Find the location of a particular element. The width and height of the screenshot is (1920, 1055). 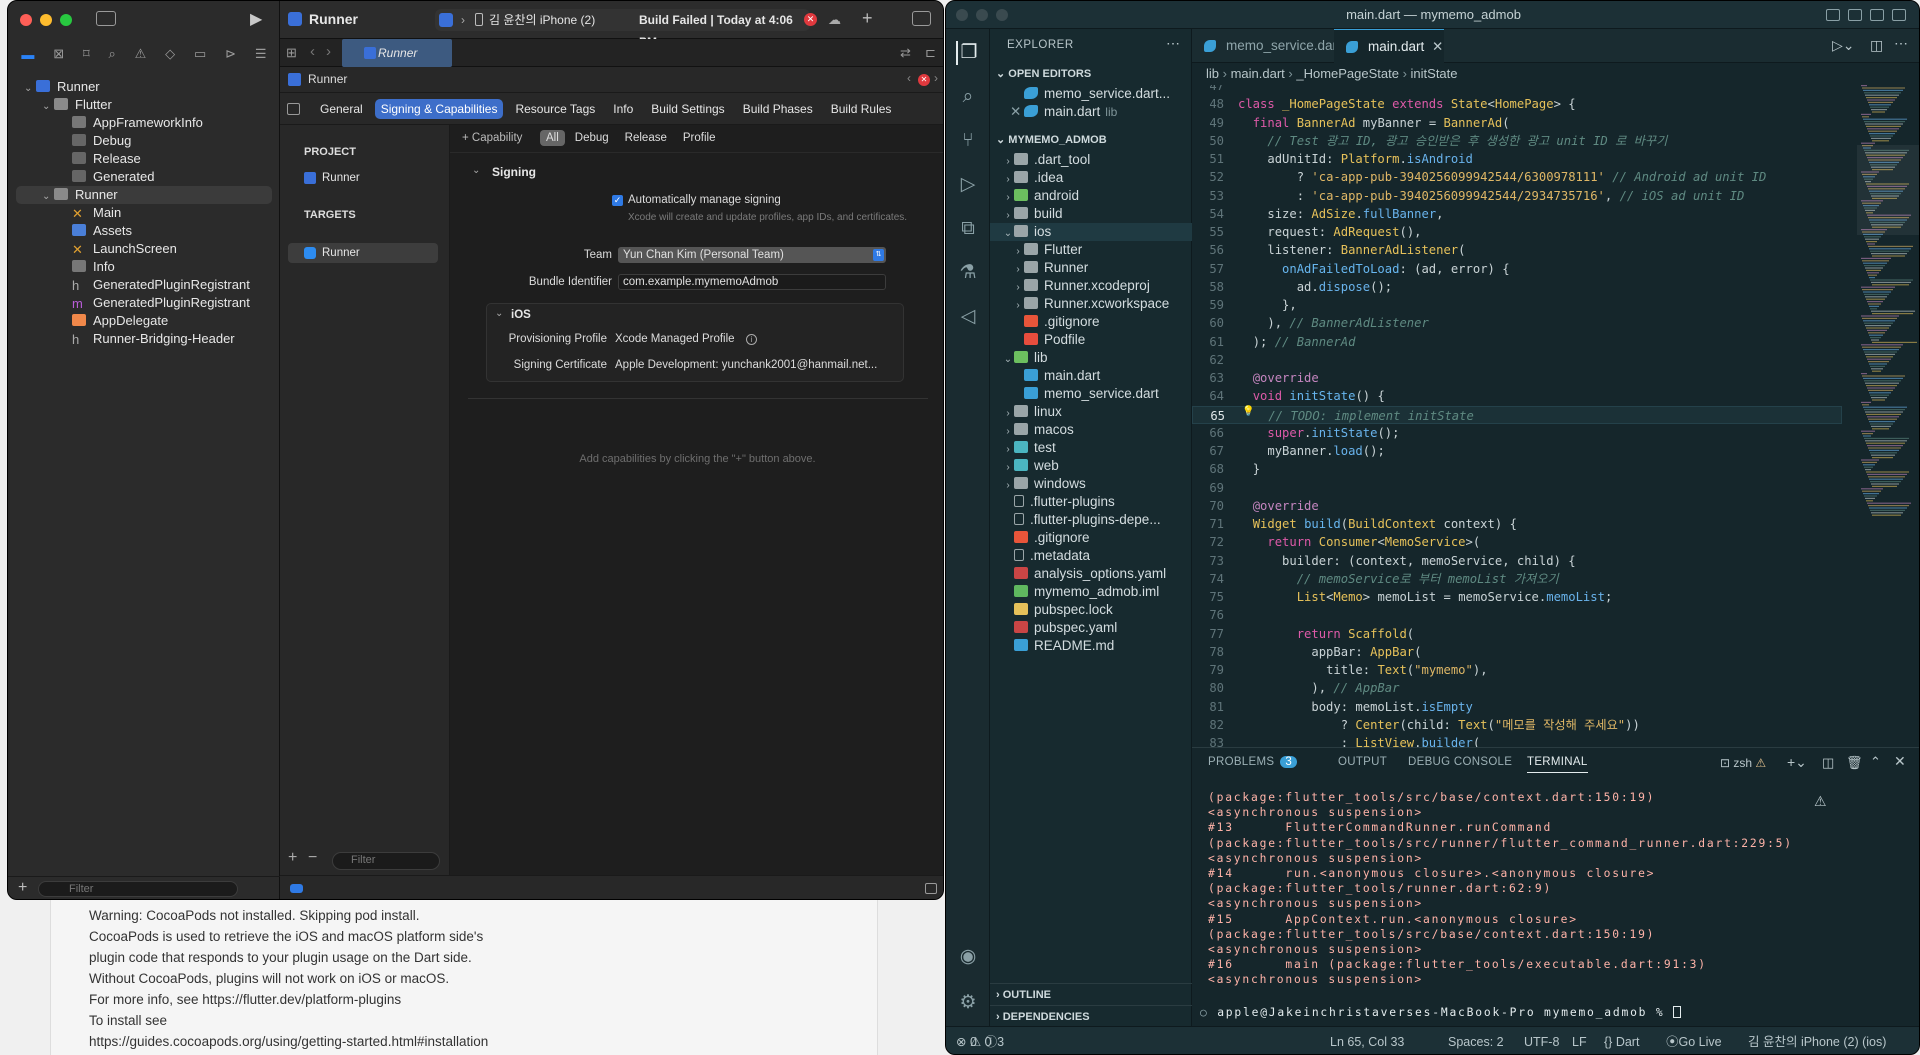

file-tree-item: › linux is located at coordinates (1091, 412).